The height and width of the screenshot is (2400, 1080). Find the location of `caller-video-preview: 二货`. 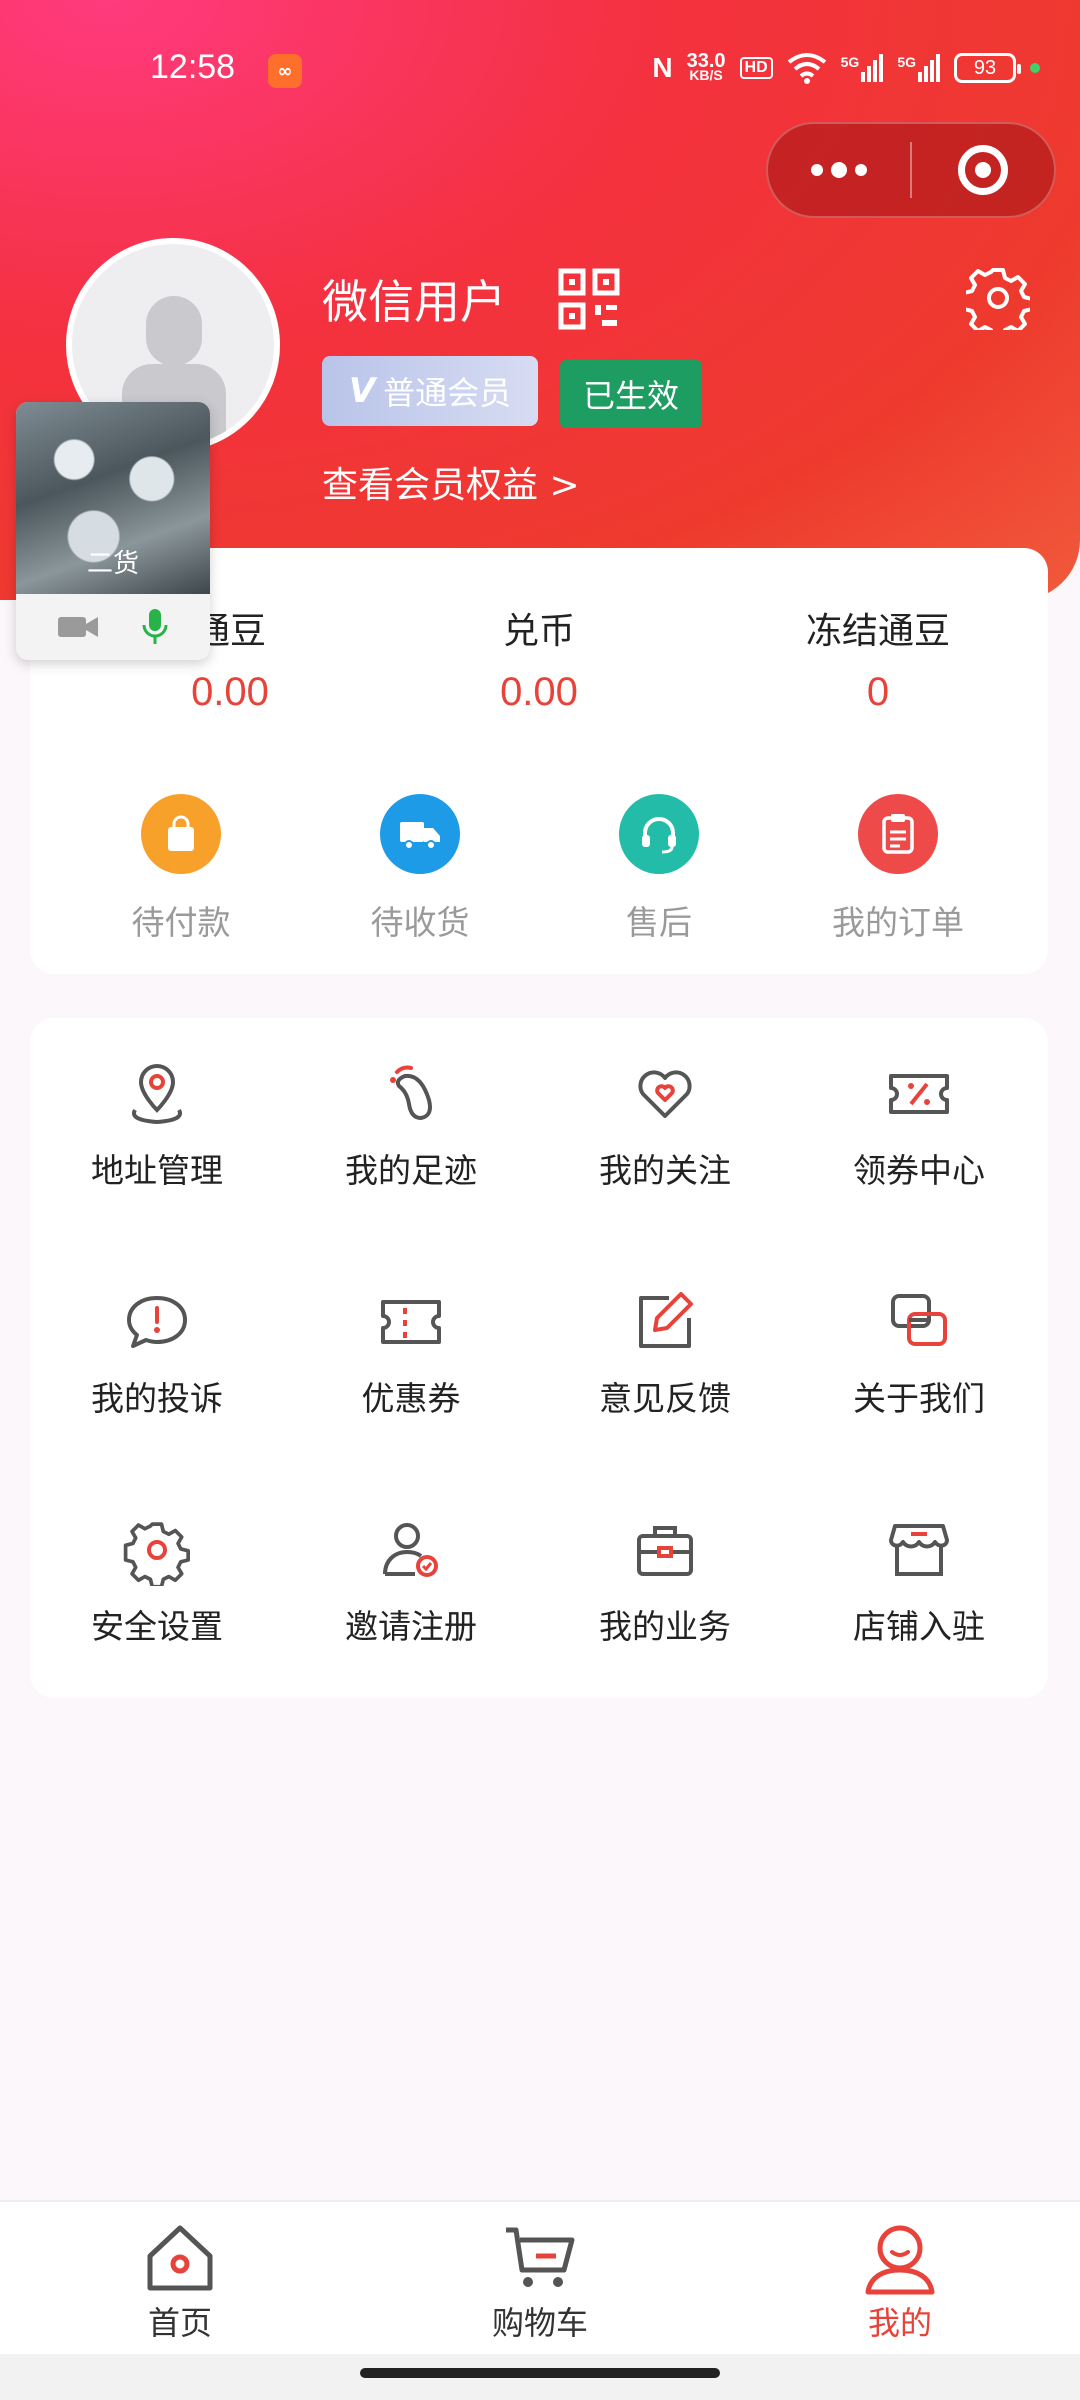

caller-video-preview: 二货 is located at coordinates (113, 498).